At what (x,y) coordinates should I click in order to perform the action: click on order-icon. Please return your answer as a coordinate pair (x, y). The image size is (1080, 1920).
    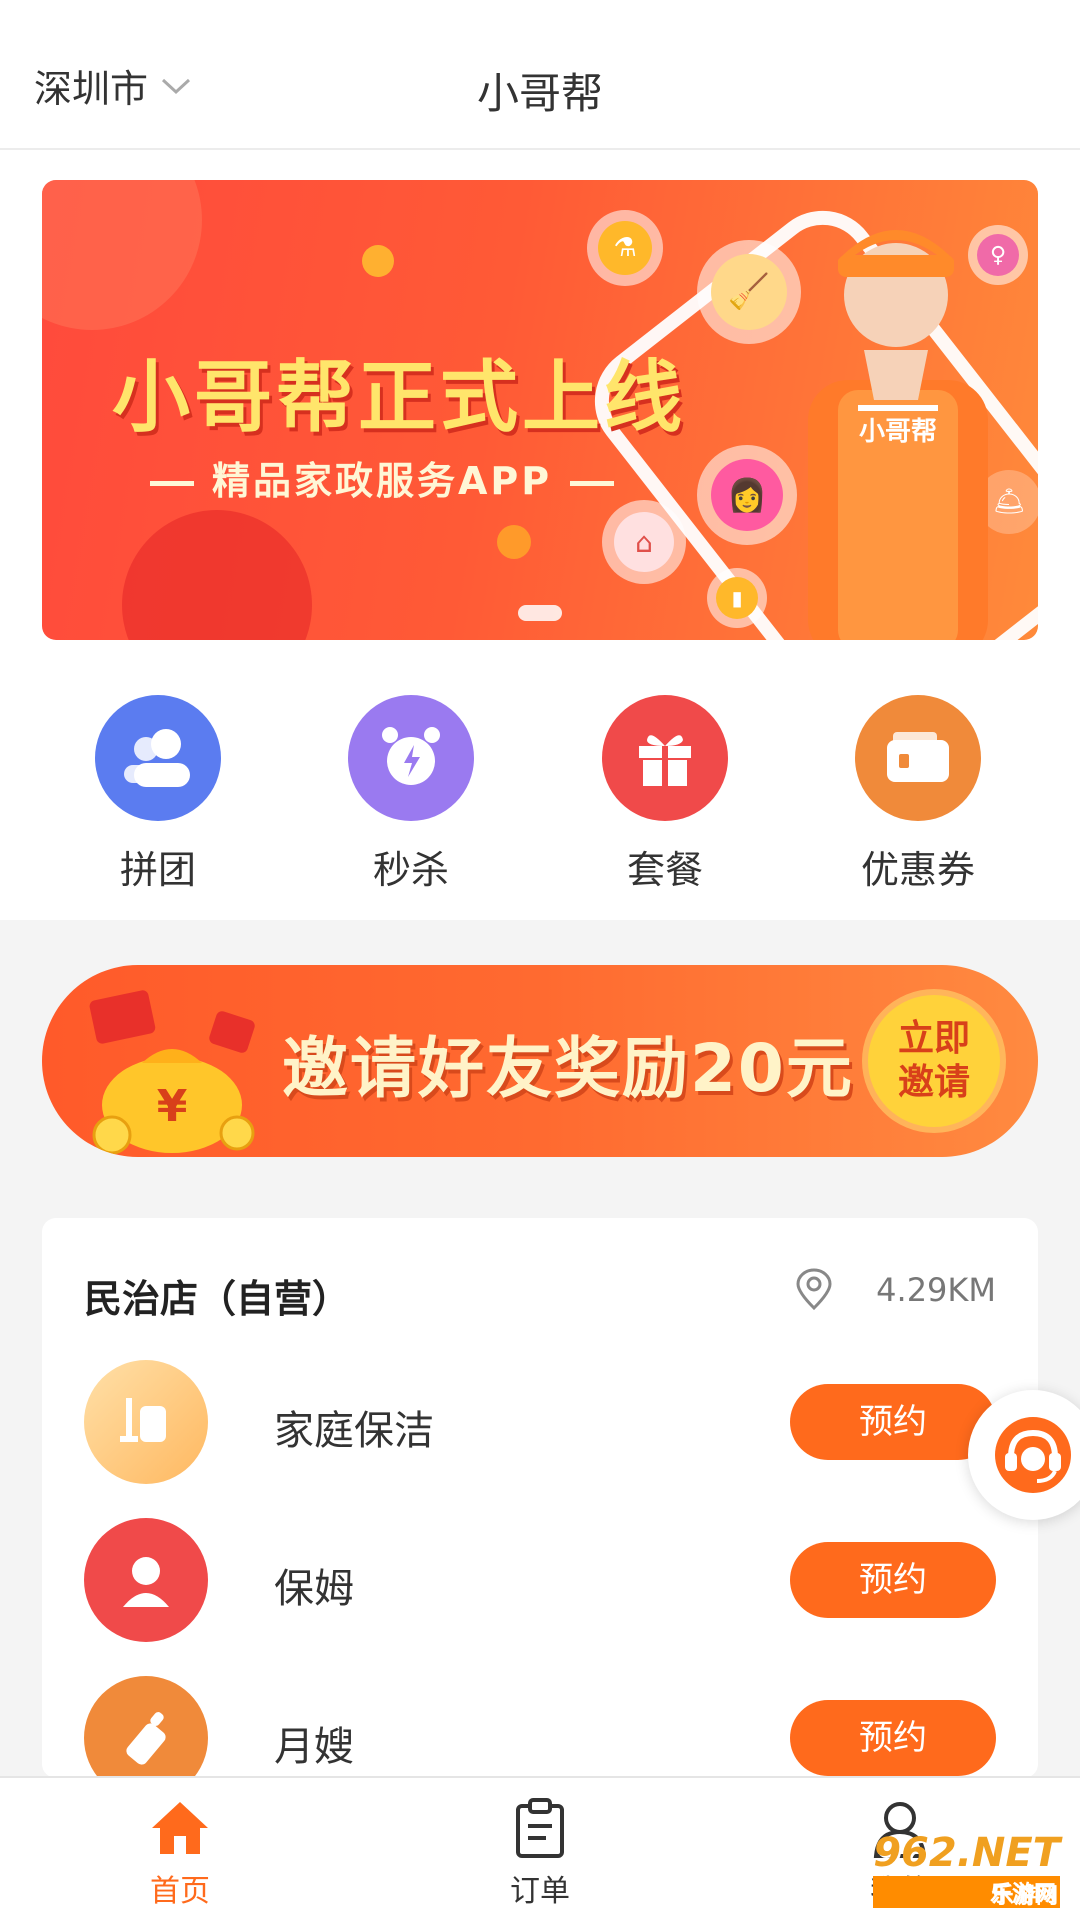
    Looking at the image, I should click on (540, 1828).